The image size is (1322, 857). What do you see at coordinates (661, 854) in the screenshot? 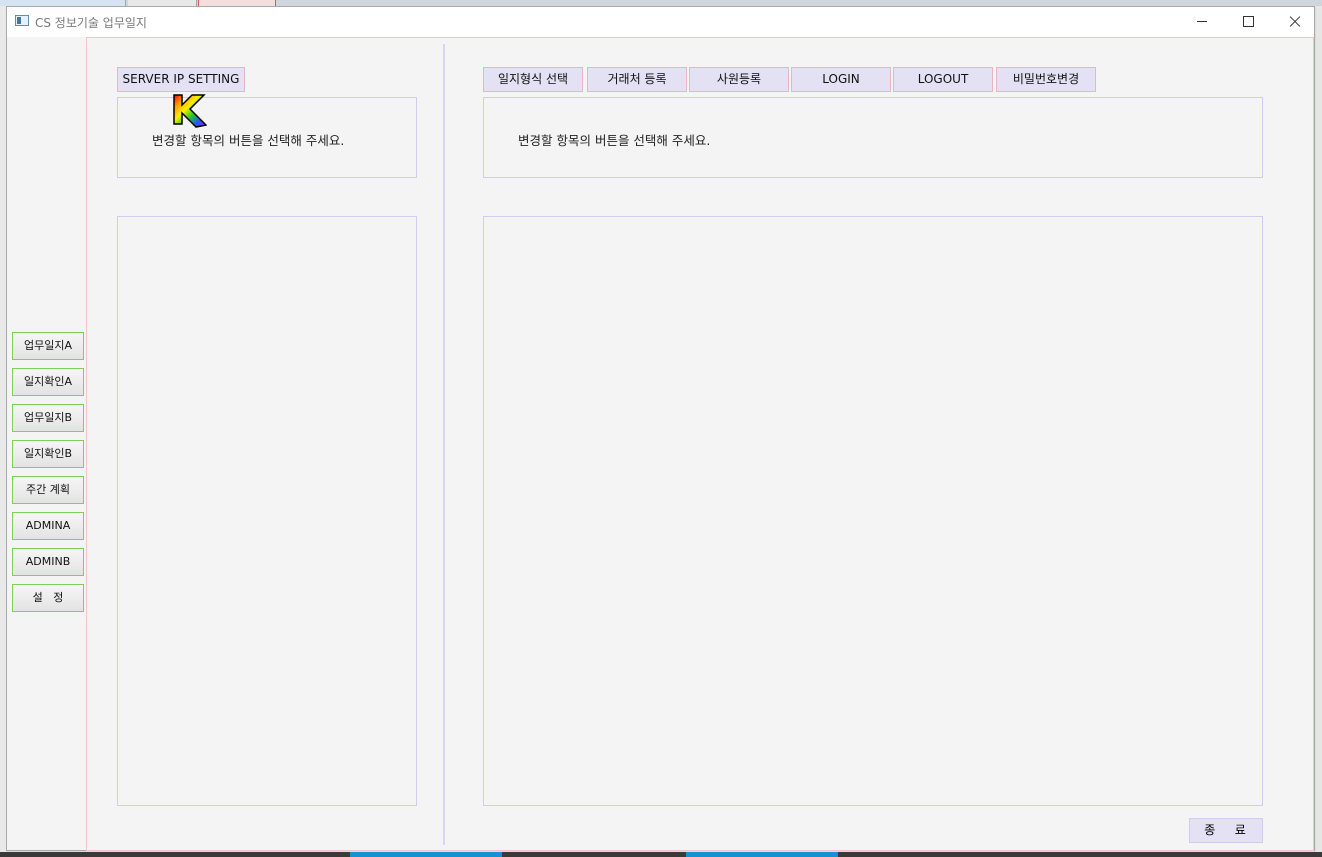
I see `background-taskbar` at bounding box center [661, 854].